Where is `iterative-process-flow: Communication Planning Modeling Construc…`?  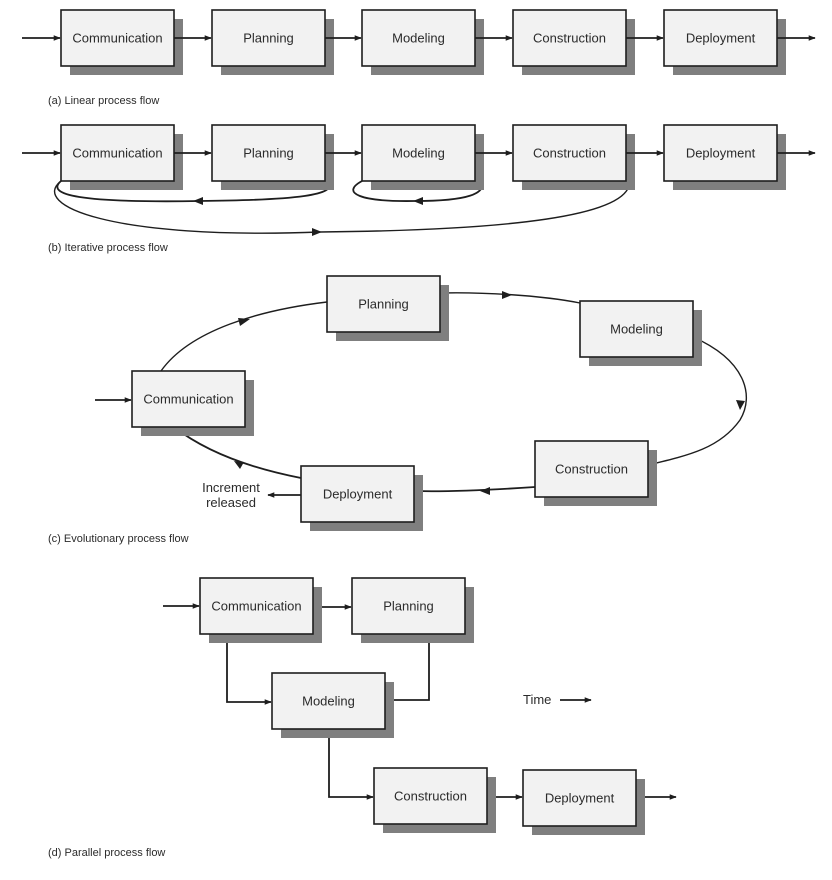 iterative-process-flow: Communication Planning Modeling Construc… is located at coordinates (419, 189).